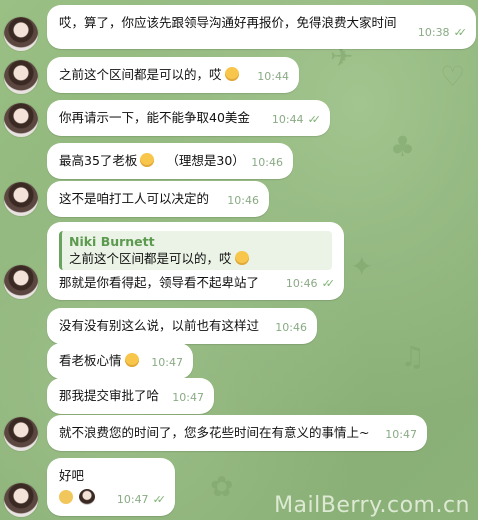 The width and height of the screenshot is (478, 520). Describe the element at coordinates (228, 22) in the screenshot. I see `message-text: 哎，算了，你应该先跟领导沟通好再报价，免得浪费大家时间` at that location.